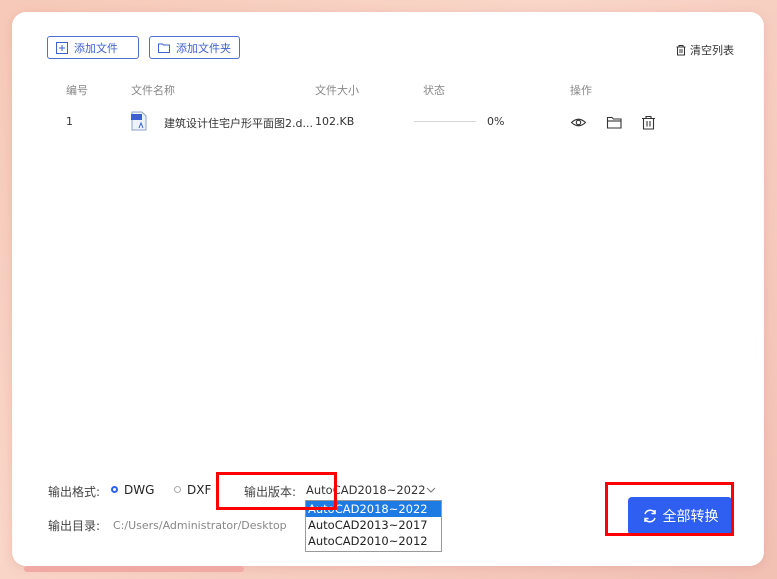  I want to click on header-index: 编号, so click(77, 90).